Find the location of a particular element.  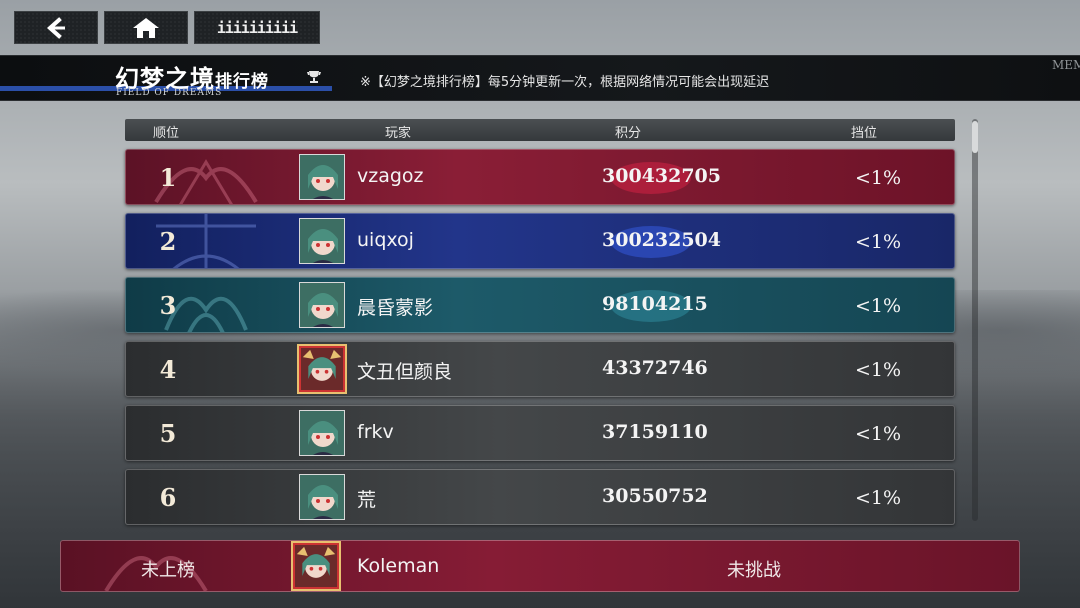

my-ranking-row: 未上榜 Koleman 未挑战 is located at coordinates (540, 566).